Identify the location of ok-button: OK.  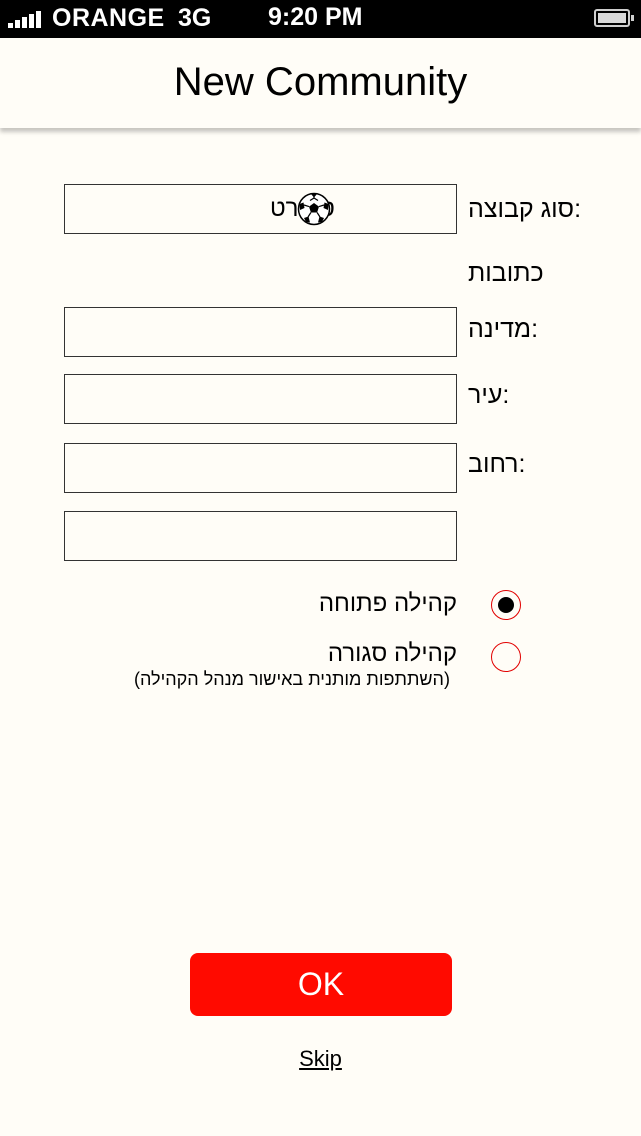
(321, 984).